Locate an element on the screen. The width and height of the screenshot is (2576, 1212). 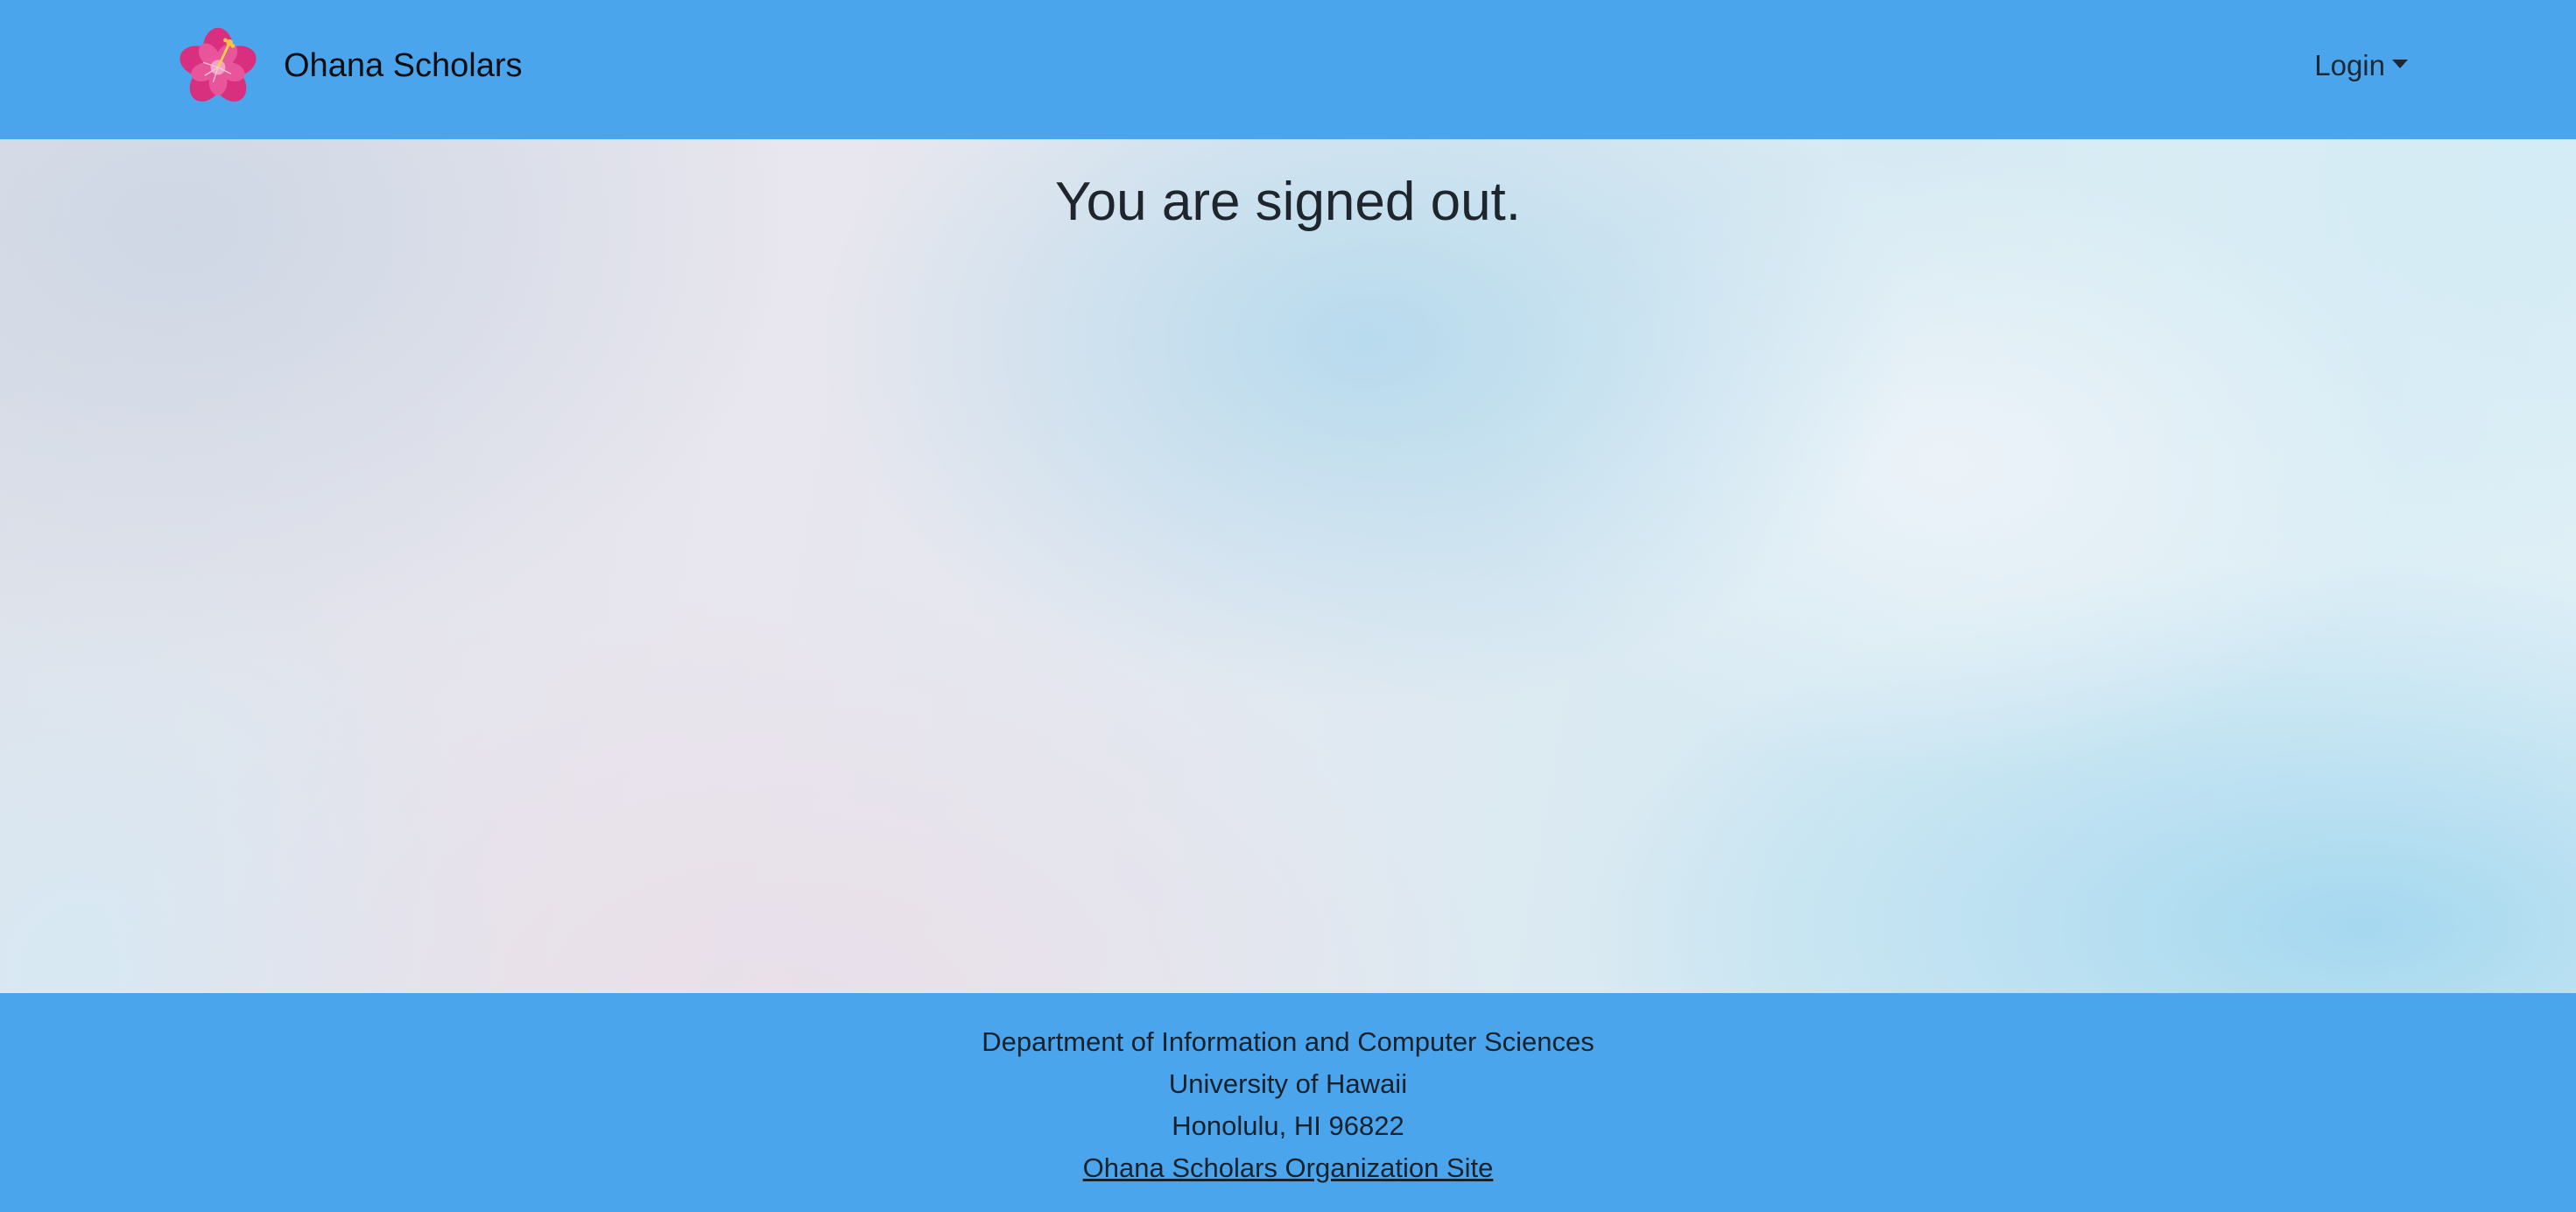
login-label: Login is located at coordinates (2349, 65).